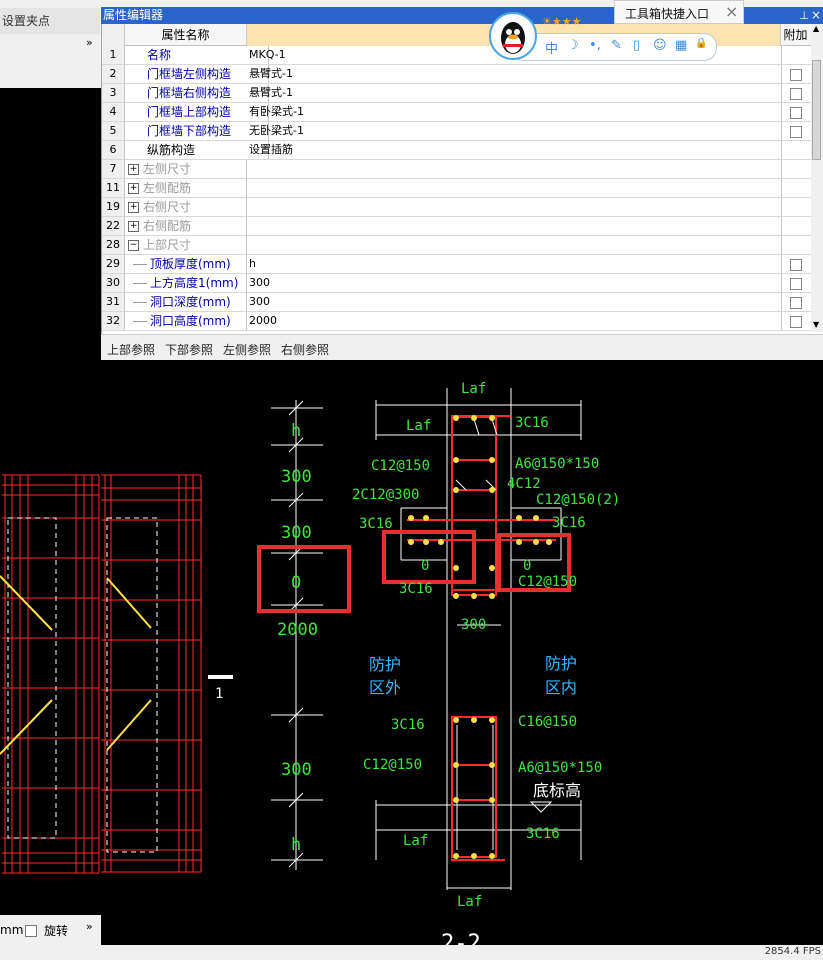  I want to click on property-name-cell: 洞口深度(mm), so click(186, 302).